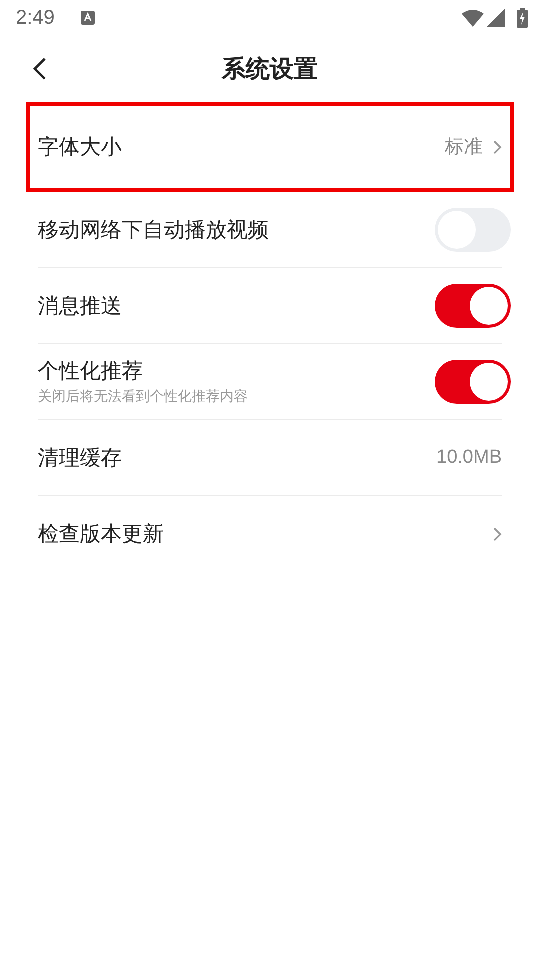 This screenshot has width=540, height=960. I want to click on setting-label: 个性化推荐, so click(91, 371).